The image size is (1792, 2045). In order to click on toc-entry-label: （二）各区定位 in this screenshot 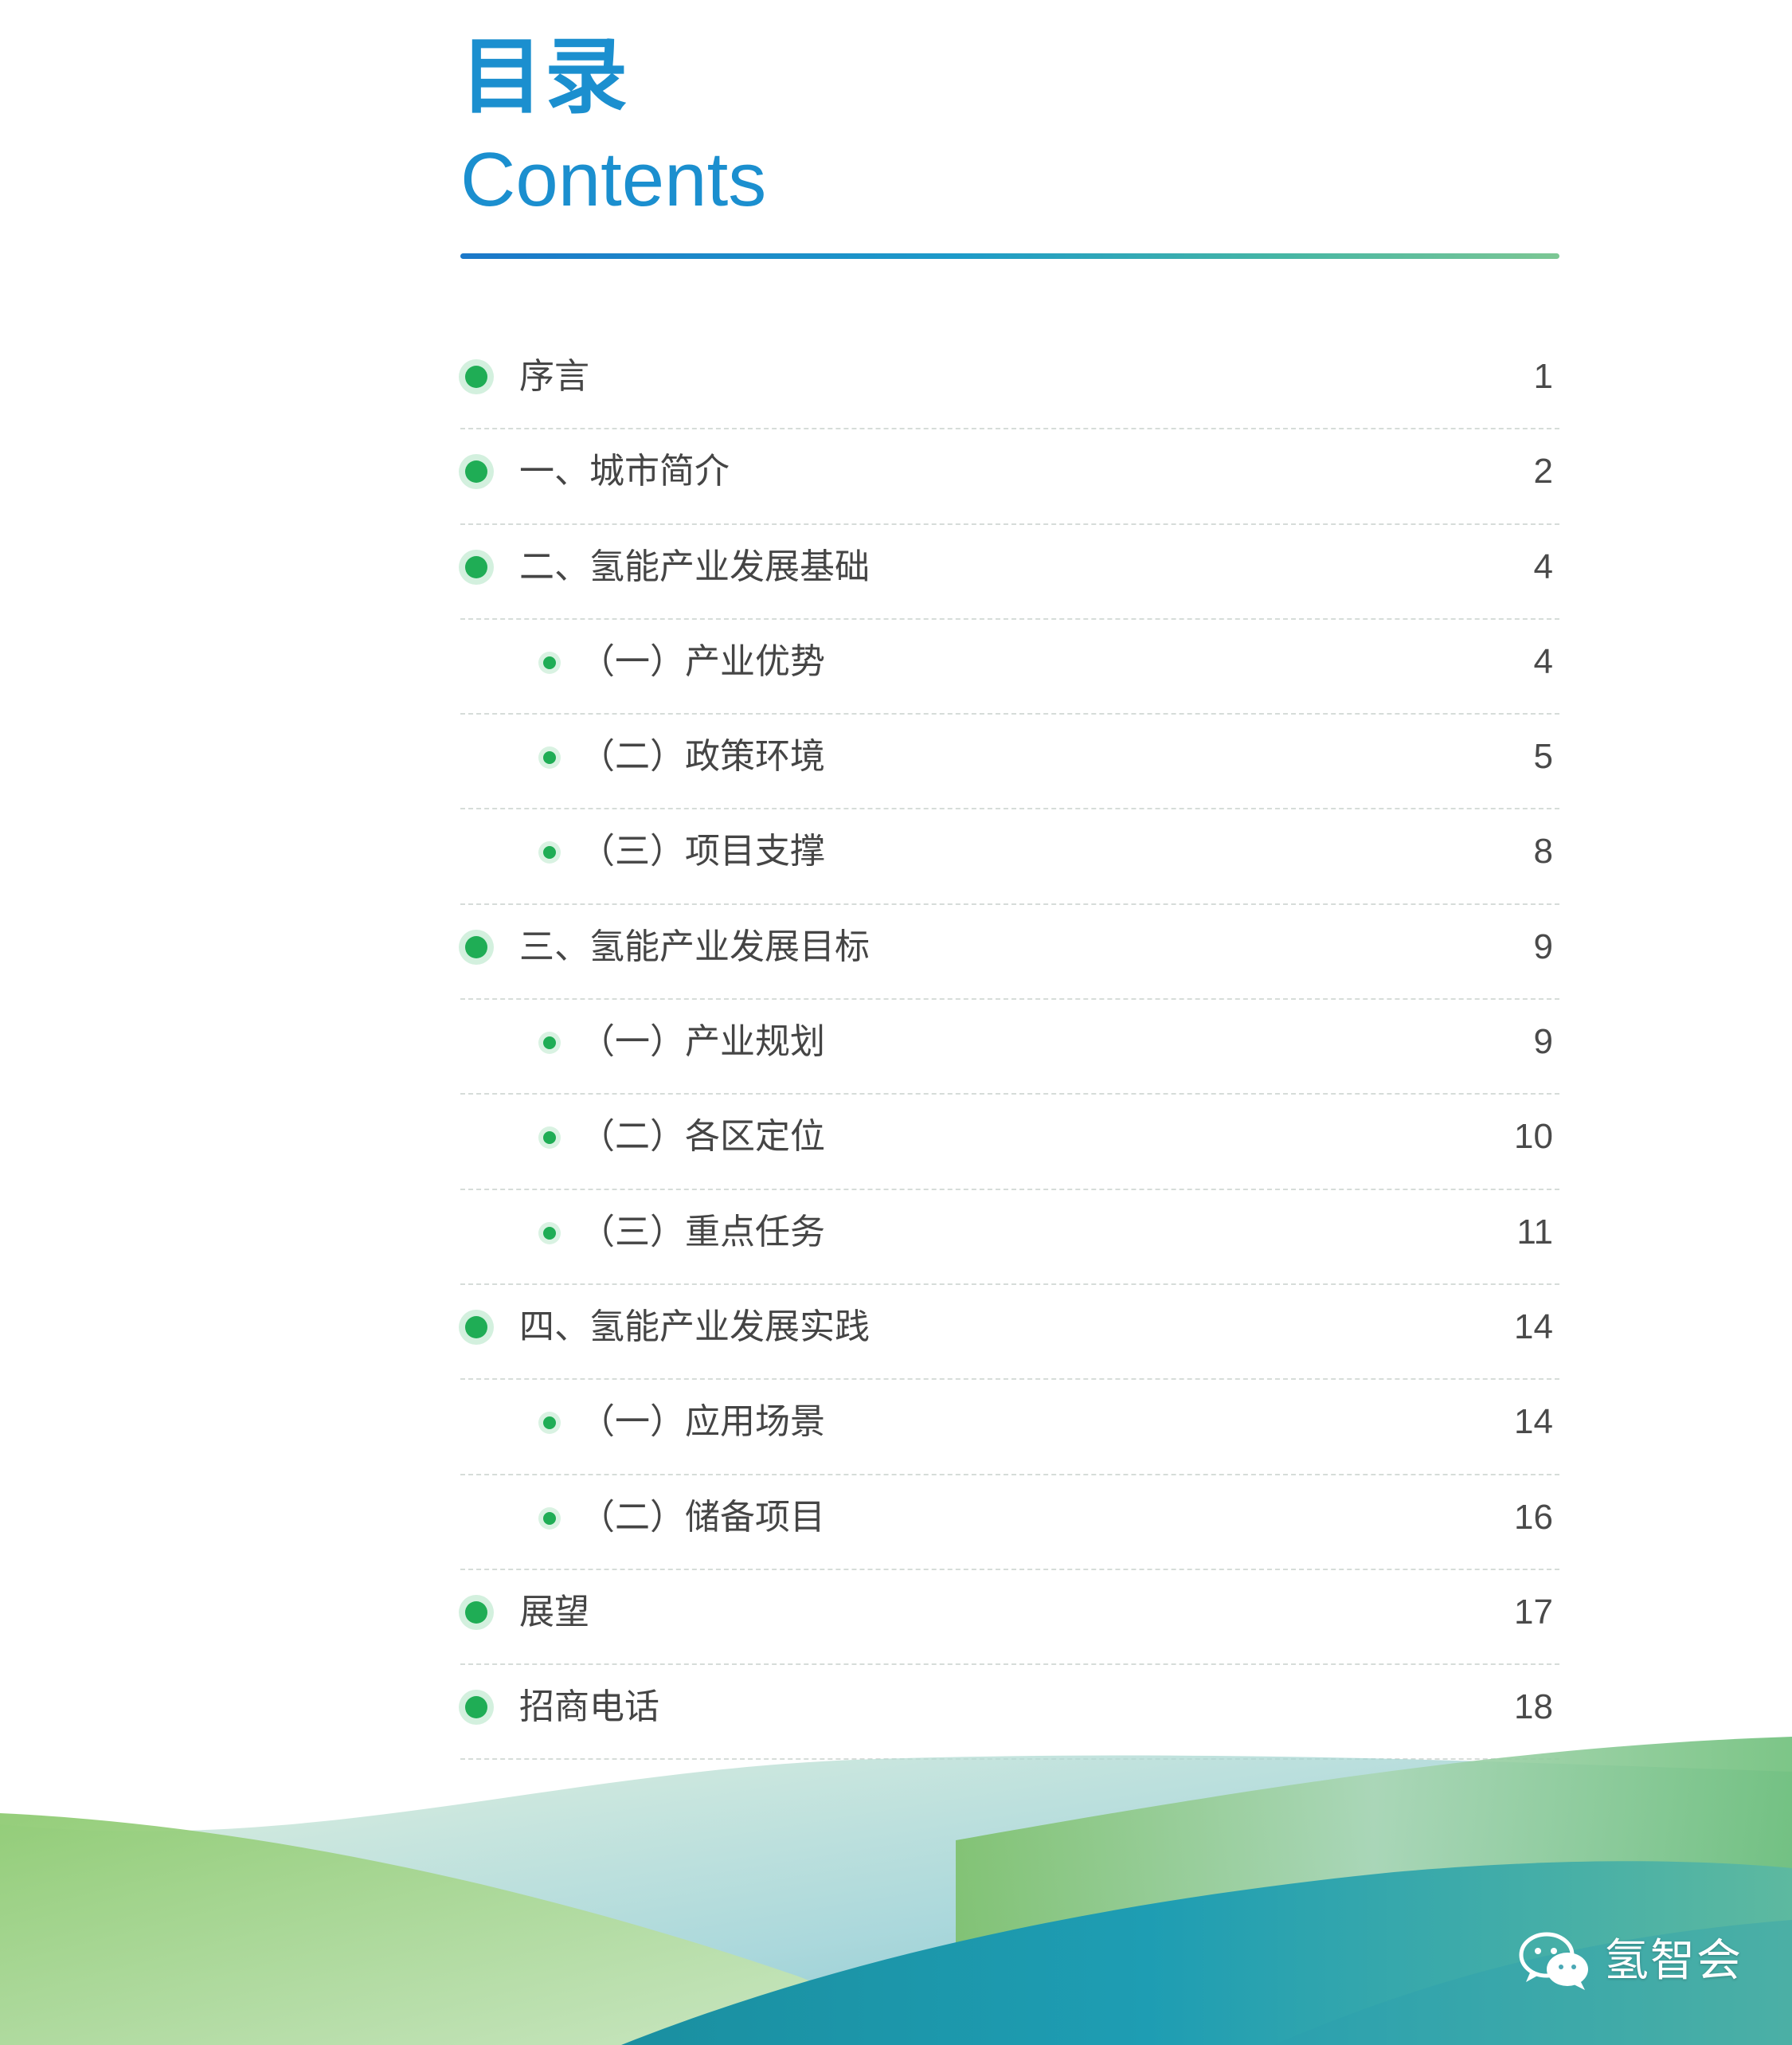, I will do `click(702, 1137)`.